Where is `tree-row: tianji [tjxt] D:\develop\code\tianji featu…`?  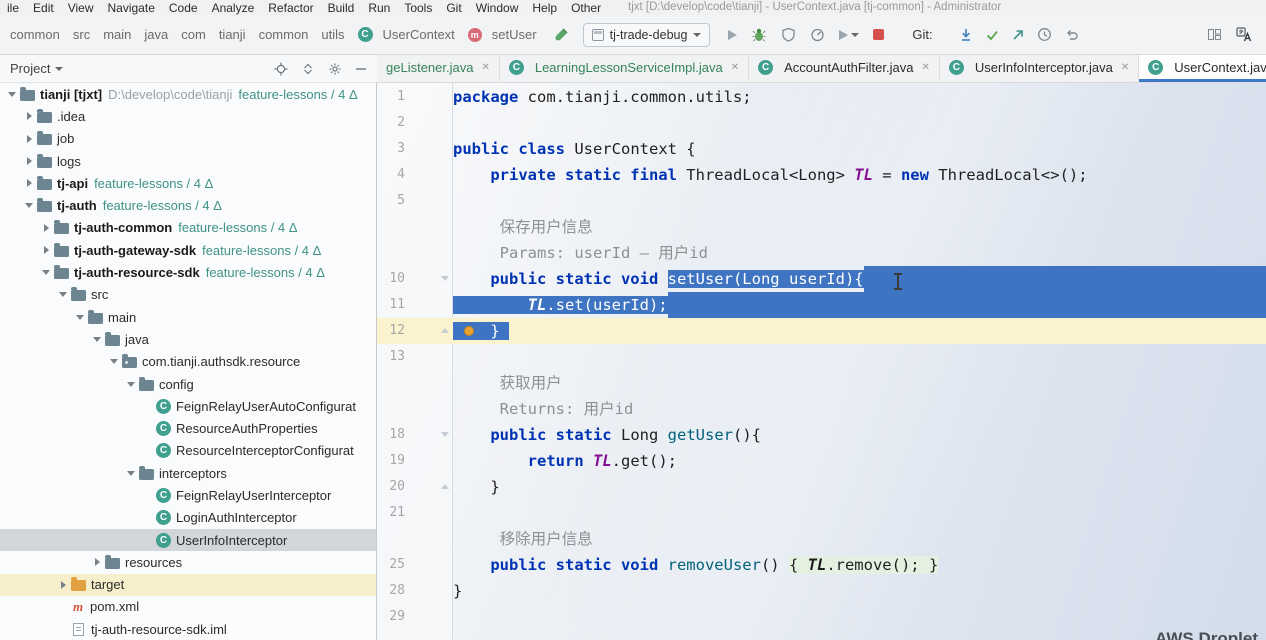 tree-row: tianji [tjxt] D:\develop\code\tianji featu… is located at coordinates (188, 94).